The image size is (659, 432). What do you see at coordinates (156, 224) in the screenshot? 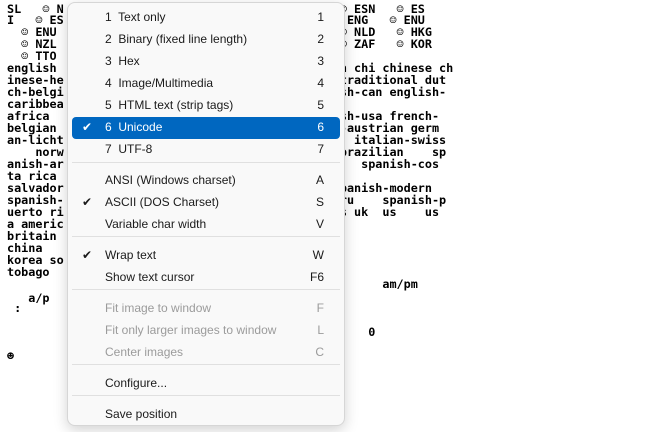
I see `menu-item-label: Variable char width` at bounding box center [156, 224].